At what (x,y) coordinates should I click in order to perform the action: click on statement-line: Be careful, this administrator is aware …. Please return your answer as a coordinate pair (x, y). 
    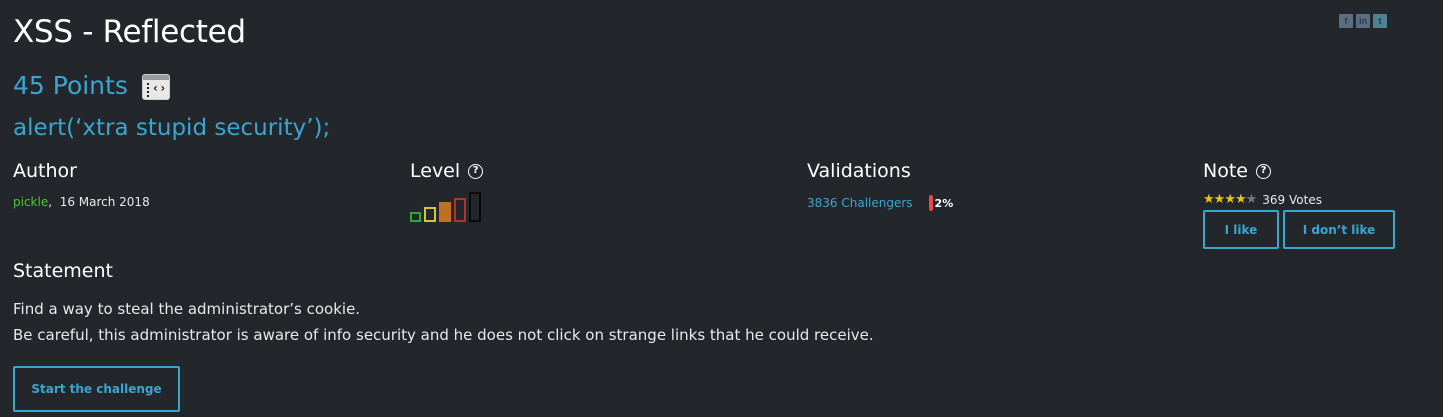
    Looking at the image, I should click on (443, 335).